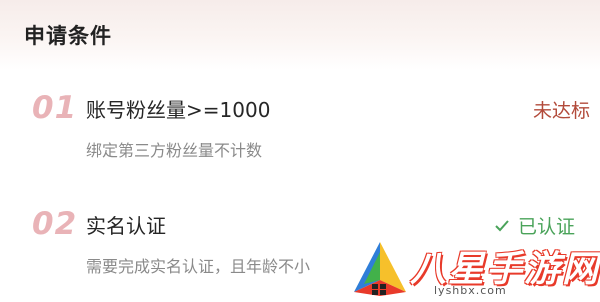 Image resolution: width=600 pixels, height=302 pixels. Describe the element at coordinates (561, 111) in the screenshot. I see `condition-status: 未达标` at that location.